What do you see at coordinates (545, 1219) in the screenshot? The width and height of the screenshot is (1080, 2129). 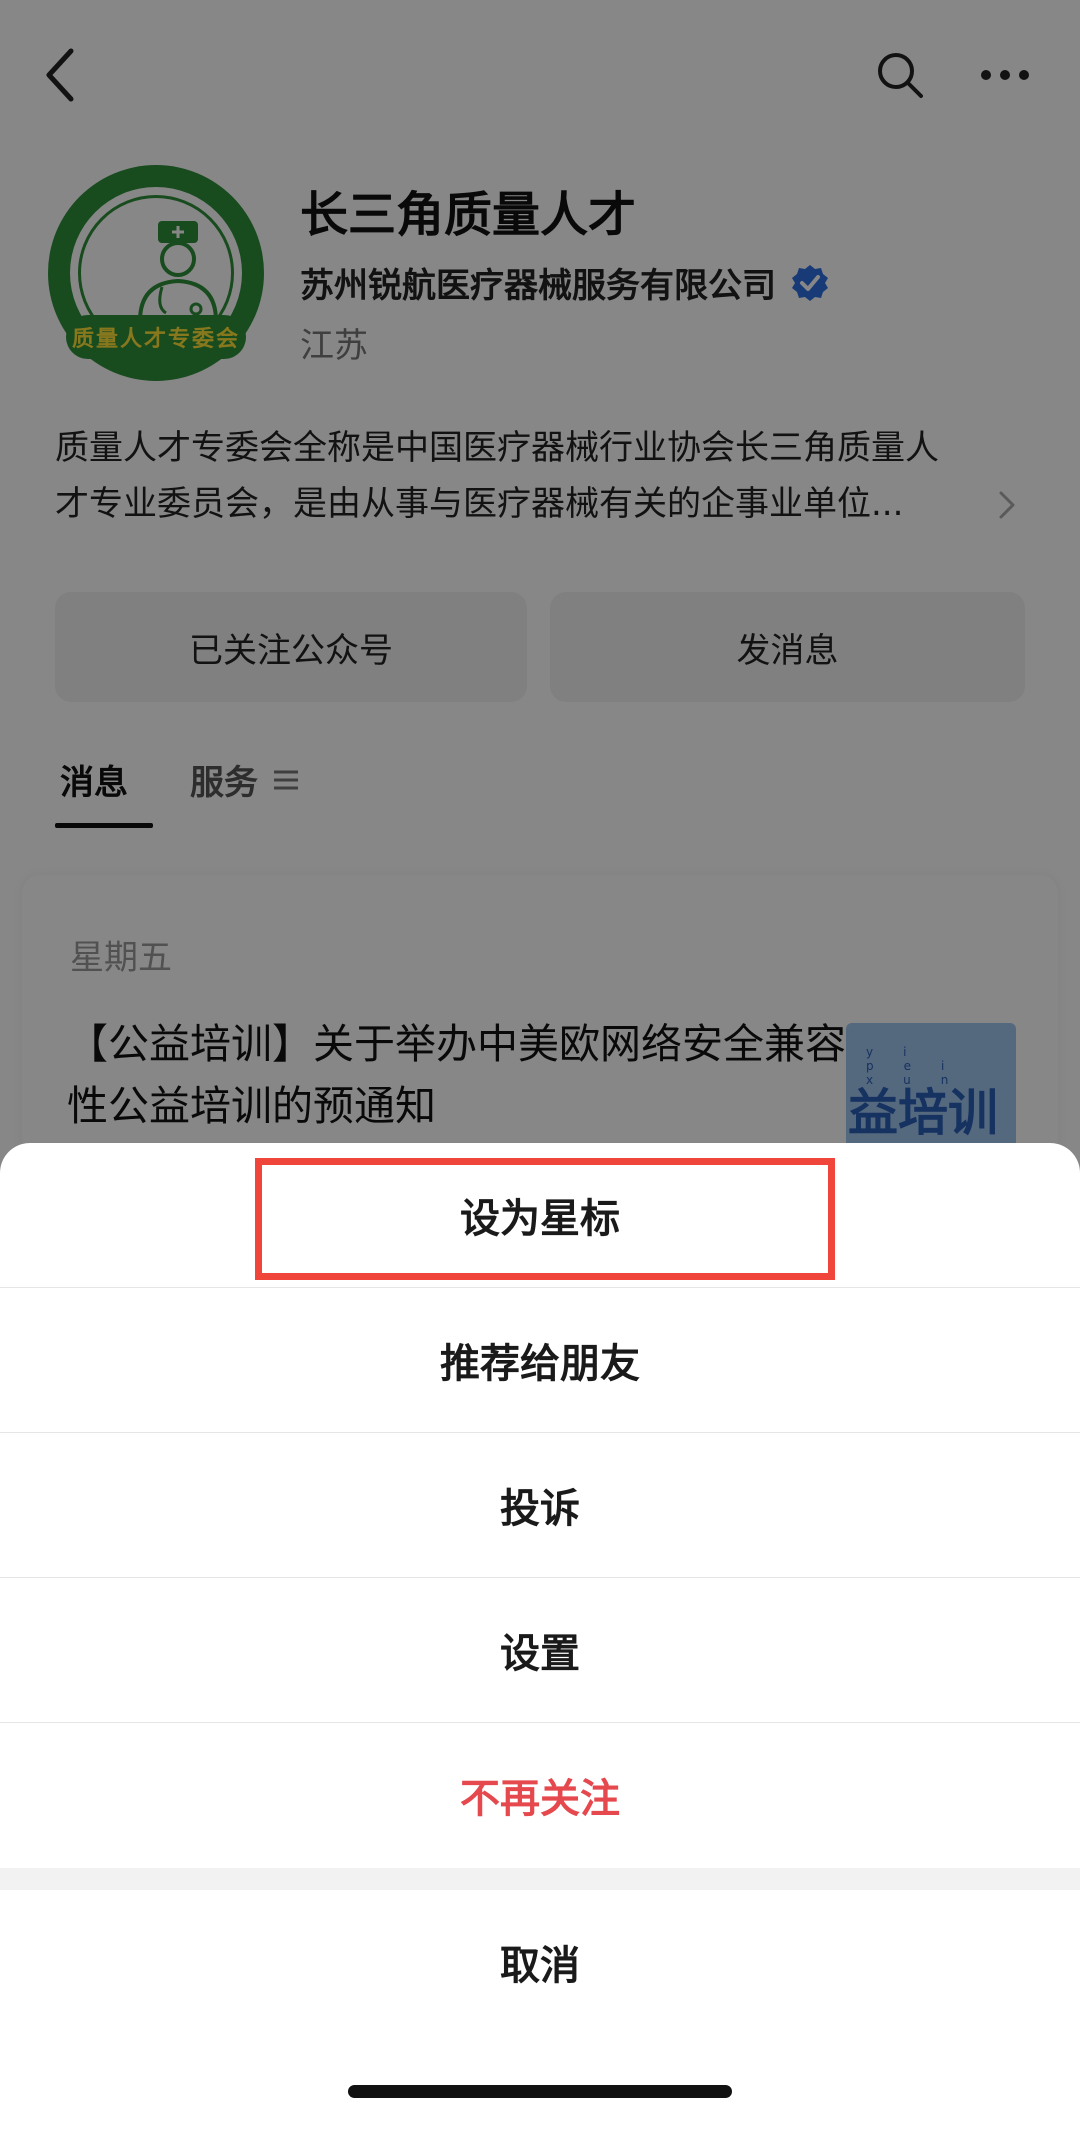 I see `highlight-annotation` at bounding box center [545, 1219].